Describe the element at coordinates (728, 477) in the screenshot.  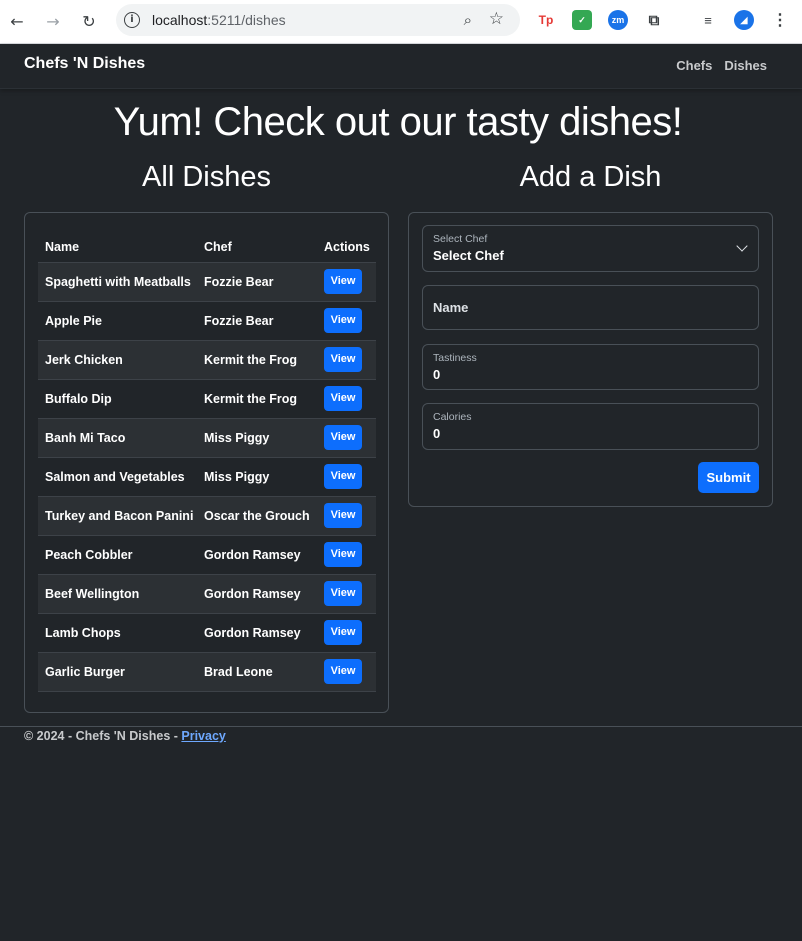
I see `submit-button: Submit` at that location.